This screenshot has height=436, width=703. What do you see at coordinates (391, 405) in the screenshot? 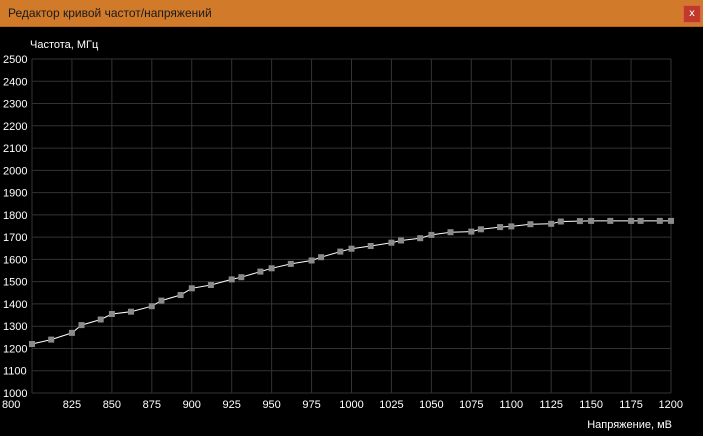
I see `x-tick-label: 1025` at bounding box center [391, 405].